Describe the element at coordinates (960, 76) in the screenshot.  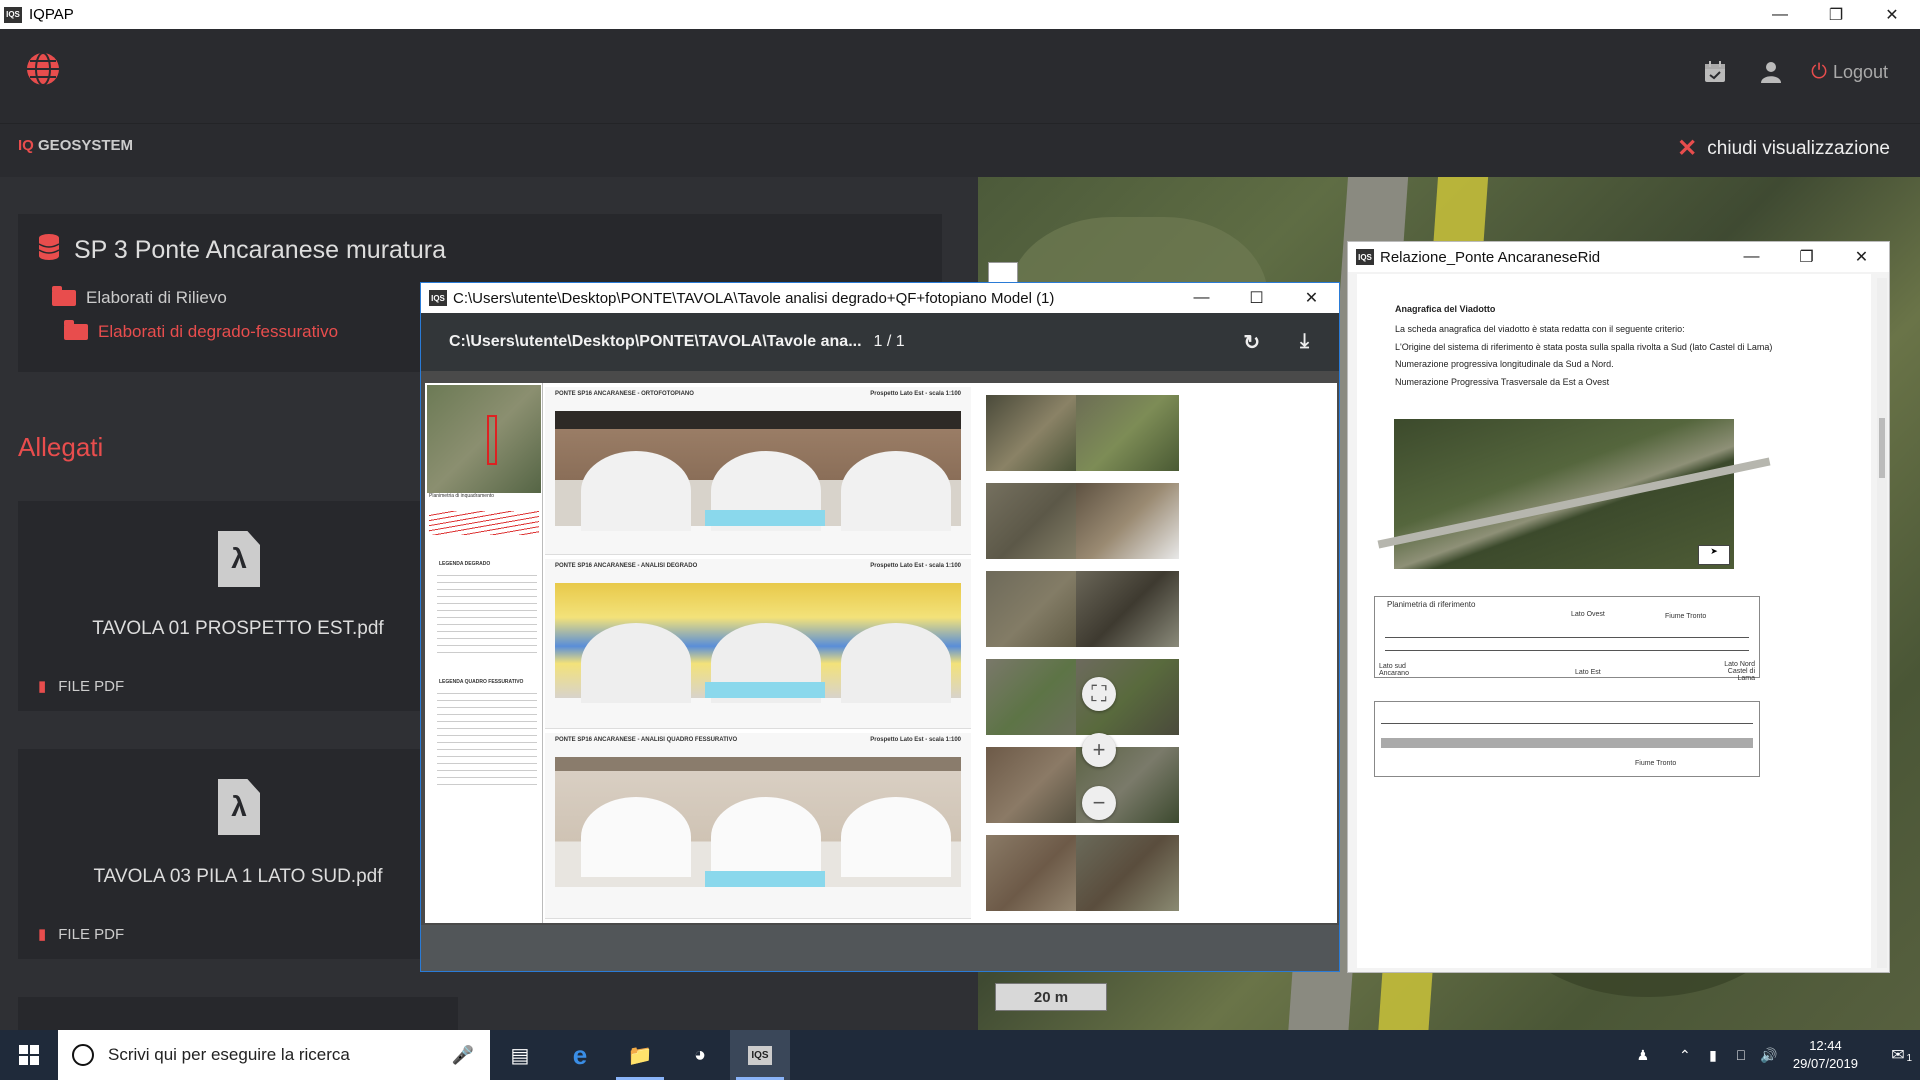
I see `app-header: ⏻ Logout` at that location.